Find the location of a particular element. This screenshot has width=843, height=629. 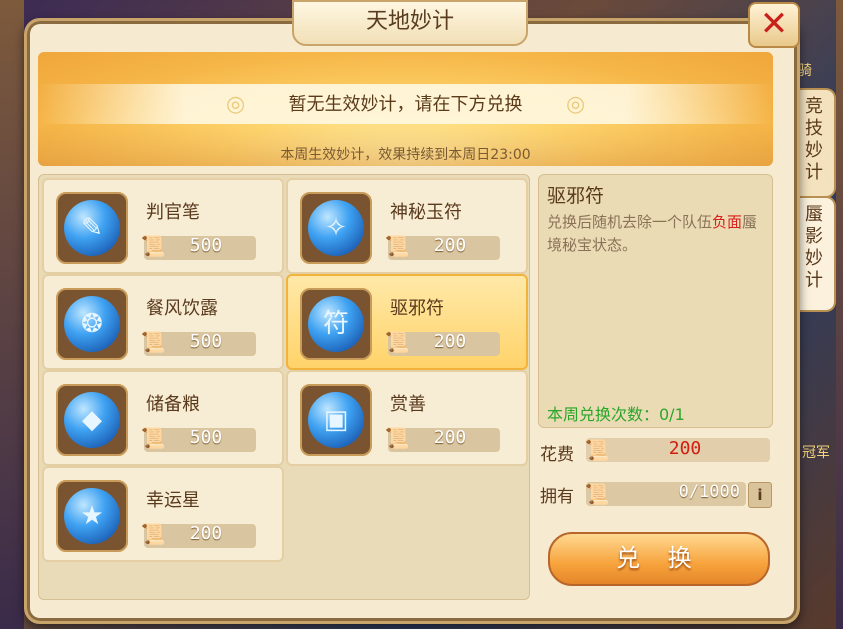

item-name: 储备粮 is located at coordinates (173, 404).